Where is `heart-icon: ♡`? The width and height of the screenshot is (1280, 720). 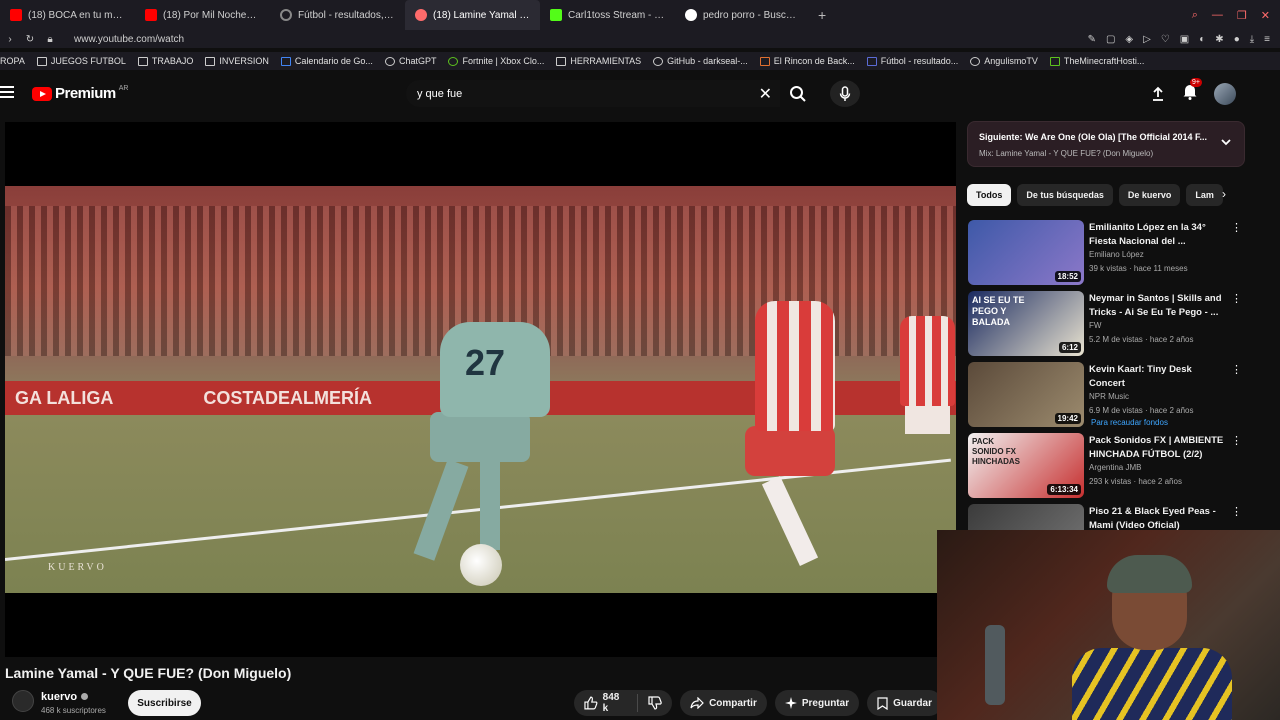 heart-icon: ♡ is located at coordinates (1165, 39).